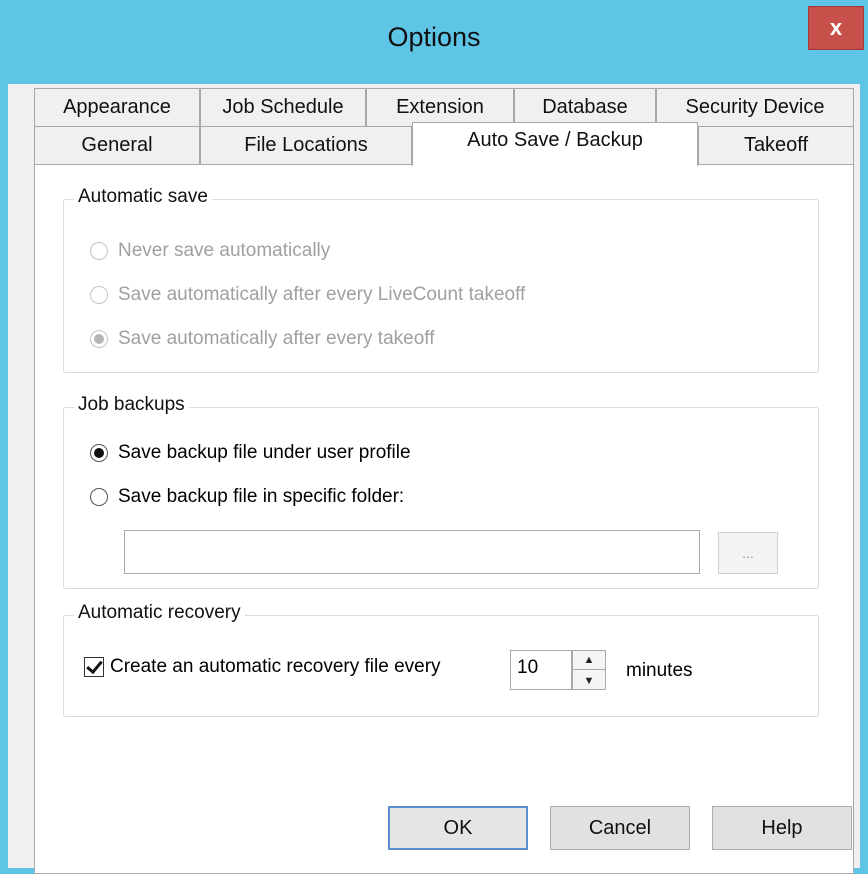 The height and width of the screenshot is (874, 868). I want to click on tab-appearance: Appearance, so click(117, 107).